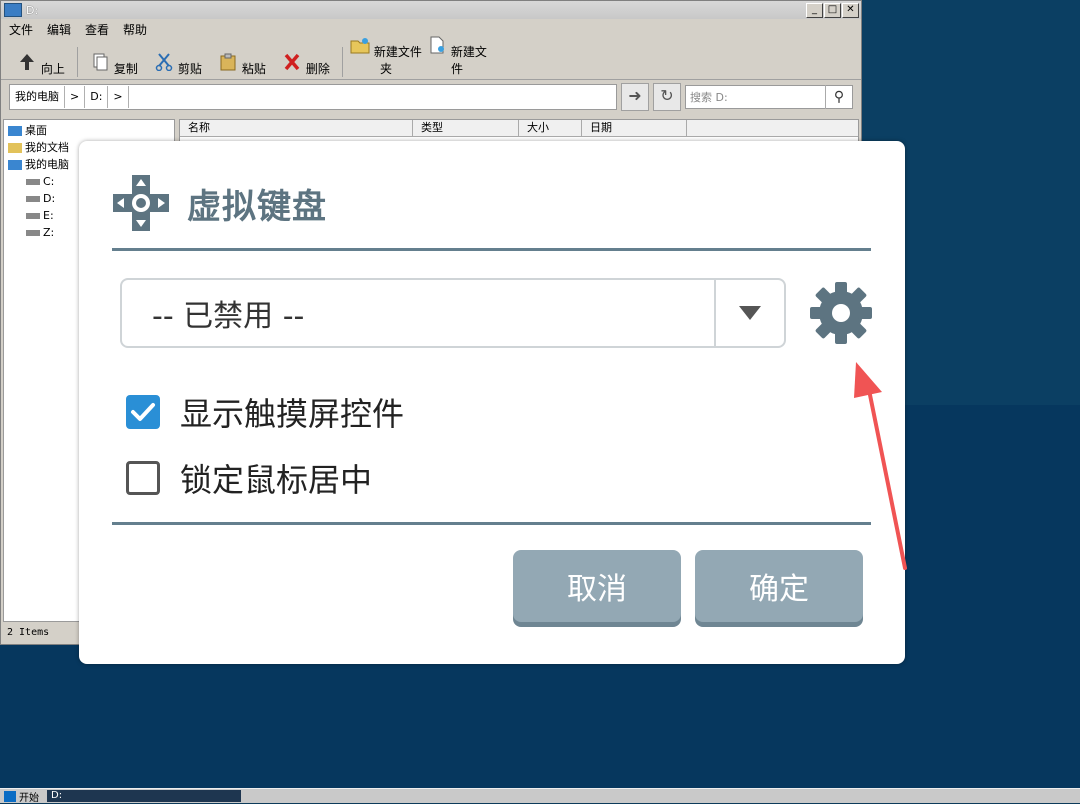  Describe the element at coordinates (360, 46) in the screenshot. I see `new-folder-icon` at that location.